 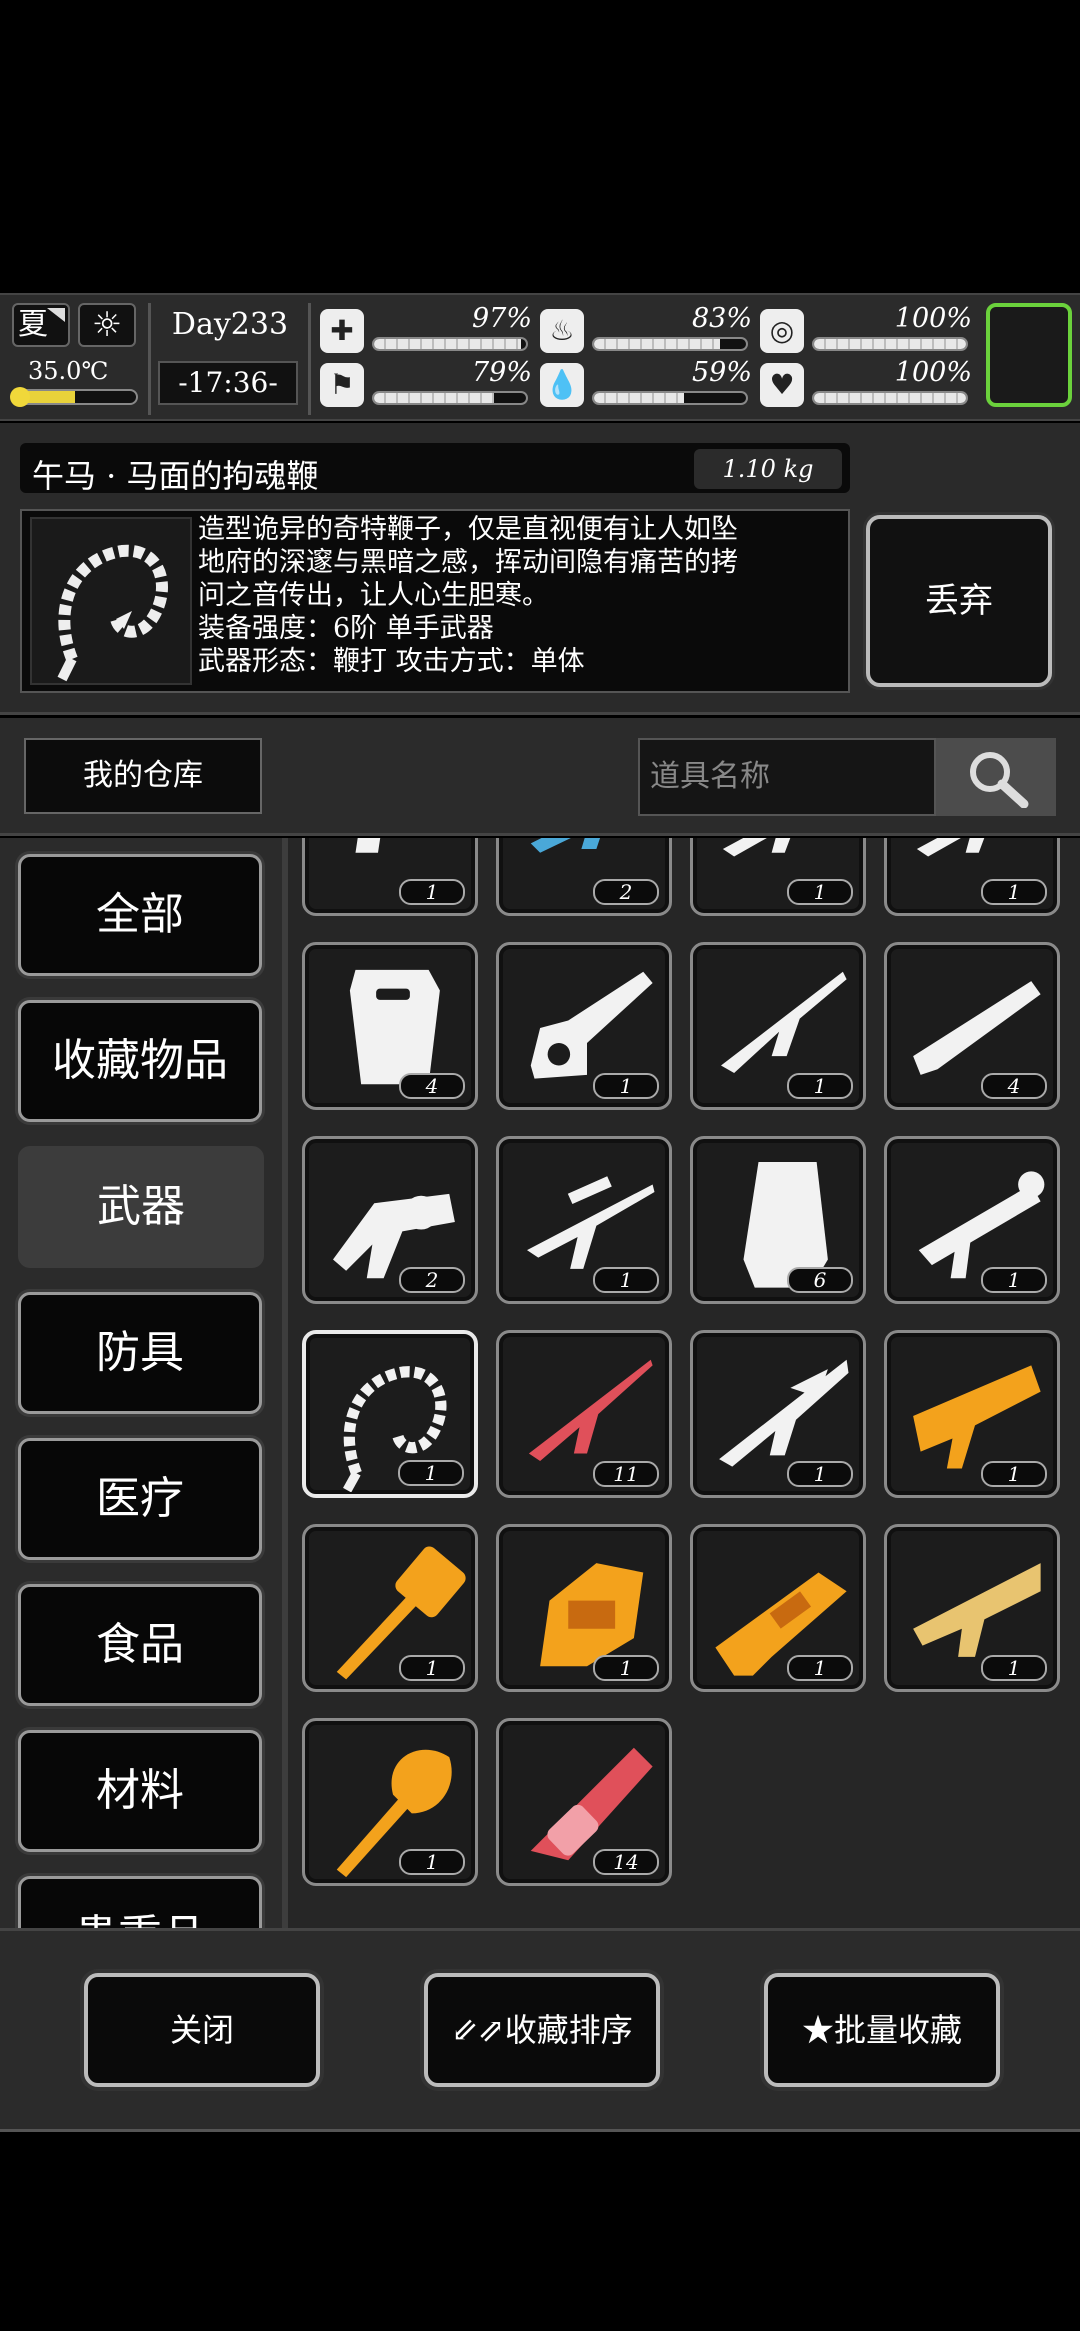 I want to click on quick-slot, so click(x=1029, y=355).